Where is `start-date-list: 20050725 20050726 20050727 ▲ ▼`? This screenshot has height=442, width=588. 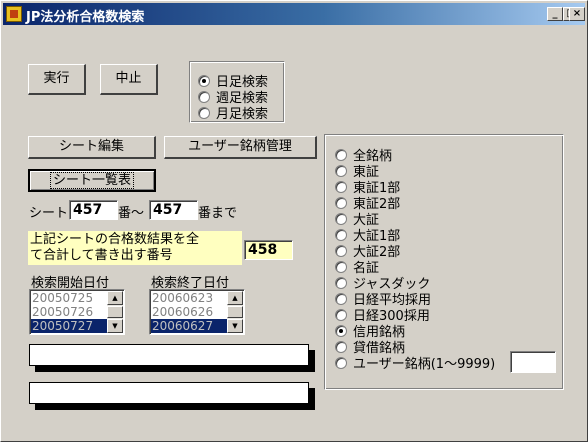
start-date-list: 20050725 20050726 20050727 ▲ ▼ is located at coordinates (77, 312).